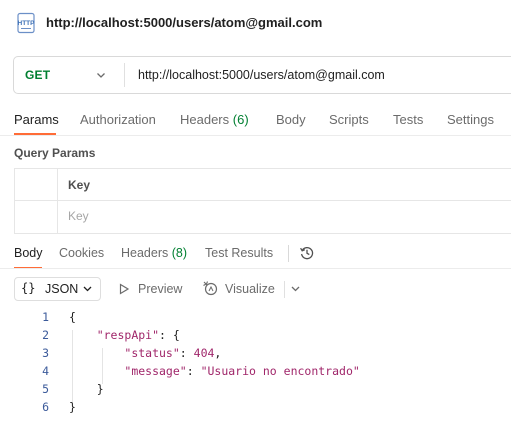  Describe the element at coordinates (45, 407) in the screenshot. I see `line-number: 6` at that location.